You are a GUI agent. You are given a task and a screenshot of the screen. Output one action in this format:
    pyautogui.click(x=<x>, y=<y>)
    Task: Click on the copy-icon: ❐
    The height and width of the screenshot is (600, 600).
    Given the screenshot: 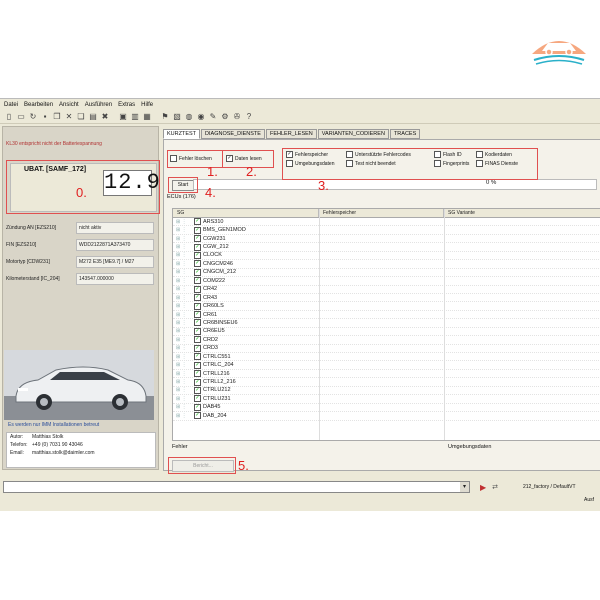 What is the action you would take?
    pyautogui.click(x=57, y=117)
    